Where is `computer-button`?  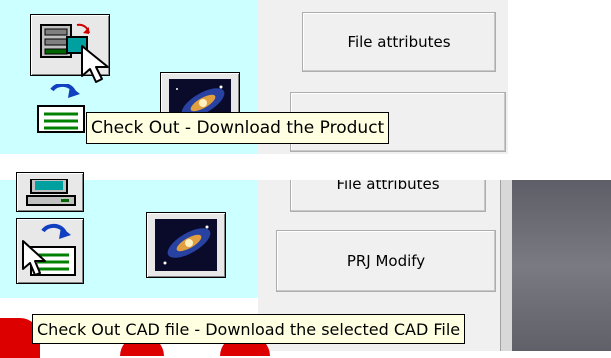 computer-button is located at coordinates (50, 192).